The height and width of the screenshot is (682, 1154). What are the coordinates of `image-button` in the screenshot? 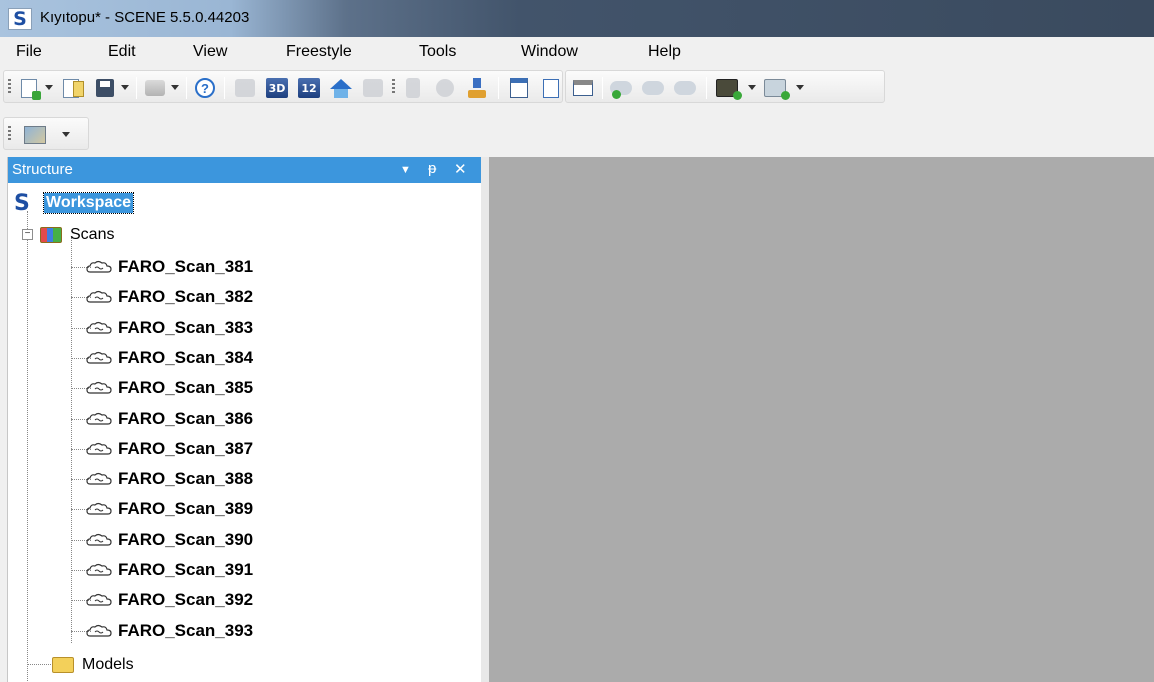 It's located at (35, 135).